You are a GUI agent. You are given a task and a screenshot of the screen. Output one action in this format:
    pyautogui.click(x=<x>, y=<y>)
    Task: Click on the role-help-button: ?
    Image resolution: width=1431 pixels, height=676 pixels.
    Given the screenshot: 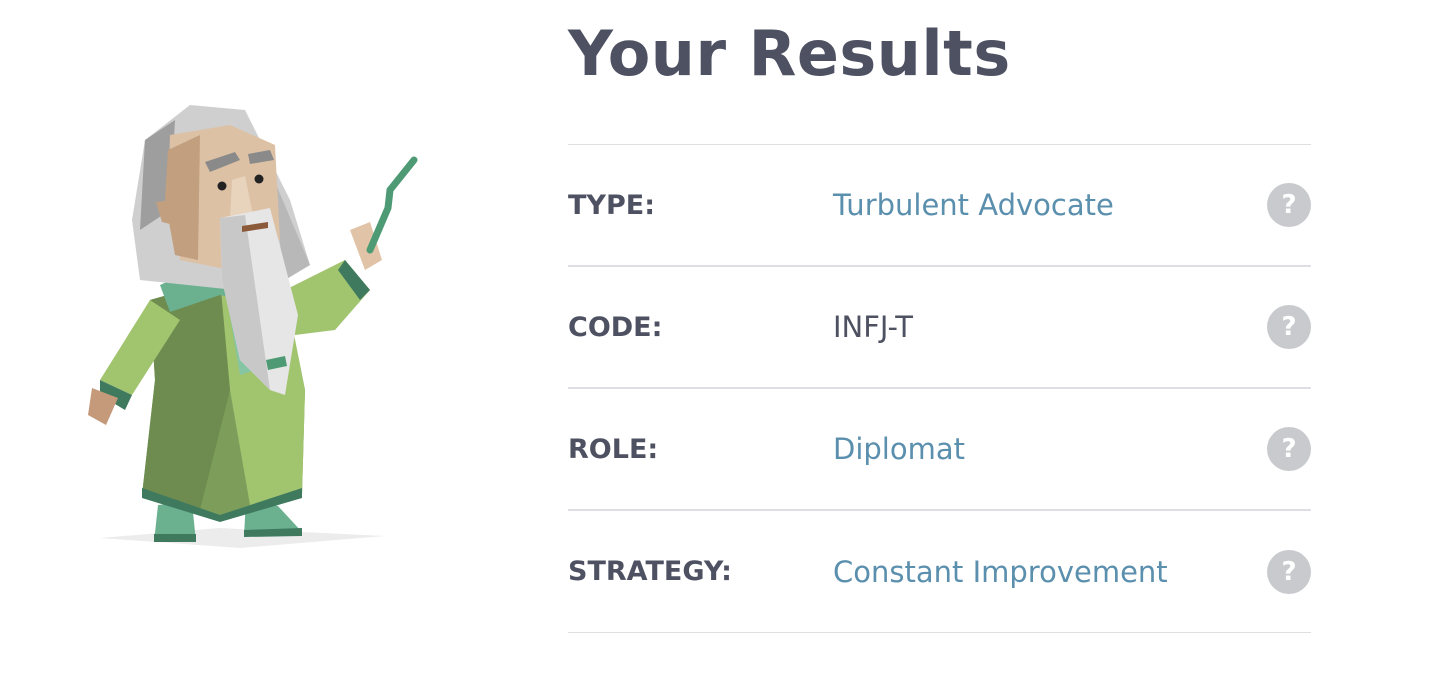 What is the action you would take?
    pyautogui.click(x=1289, y=449)
    